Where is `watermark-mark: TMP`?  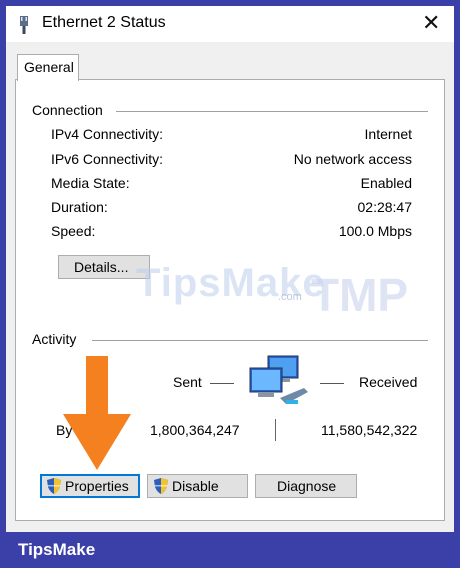
watermark-mark: TMP is located at coordinates (360, 295).